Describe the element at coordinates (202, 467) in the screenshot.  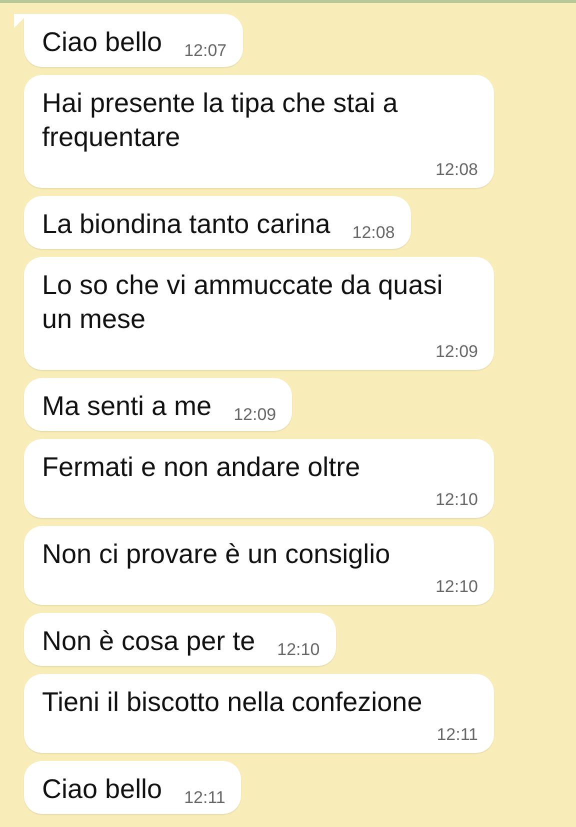
I see `message-text: Fermati e non andare oltre` at that location.